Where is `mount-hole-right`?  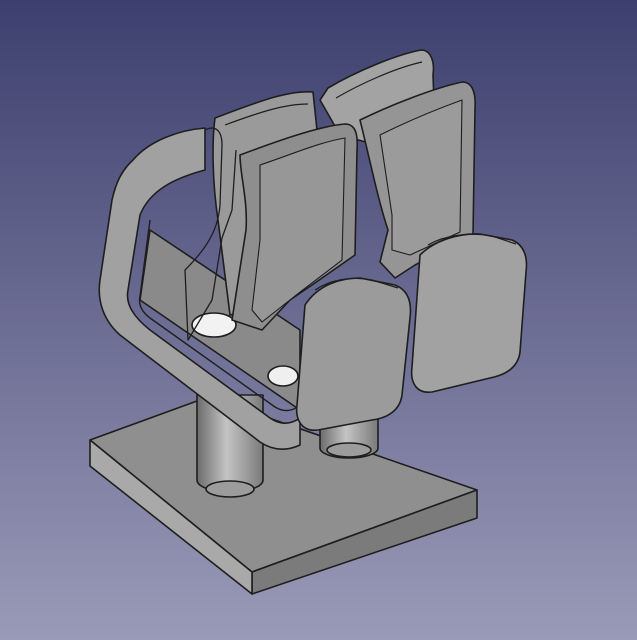
mount-hole-right is located at coordinates (283, 376).